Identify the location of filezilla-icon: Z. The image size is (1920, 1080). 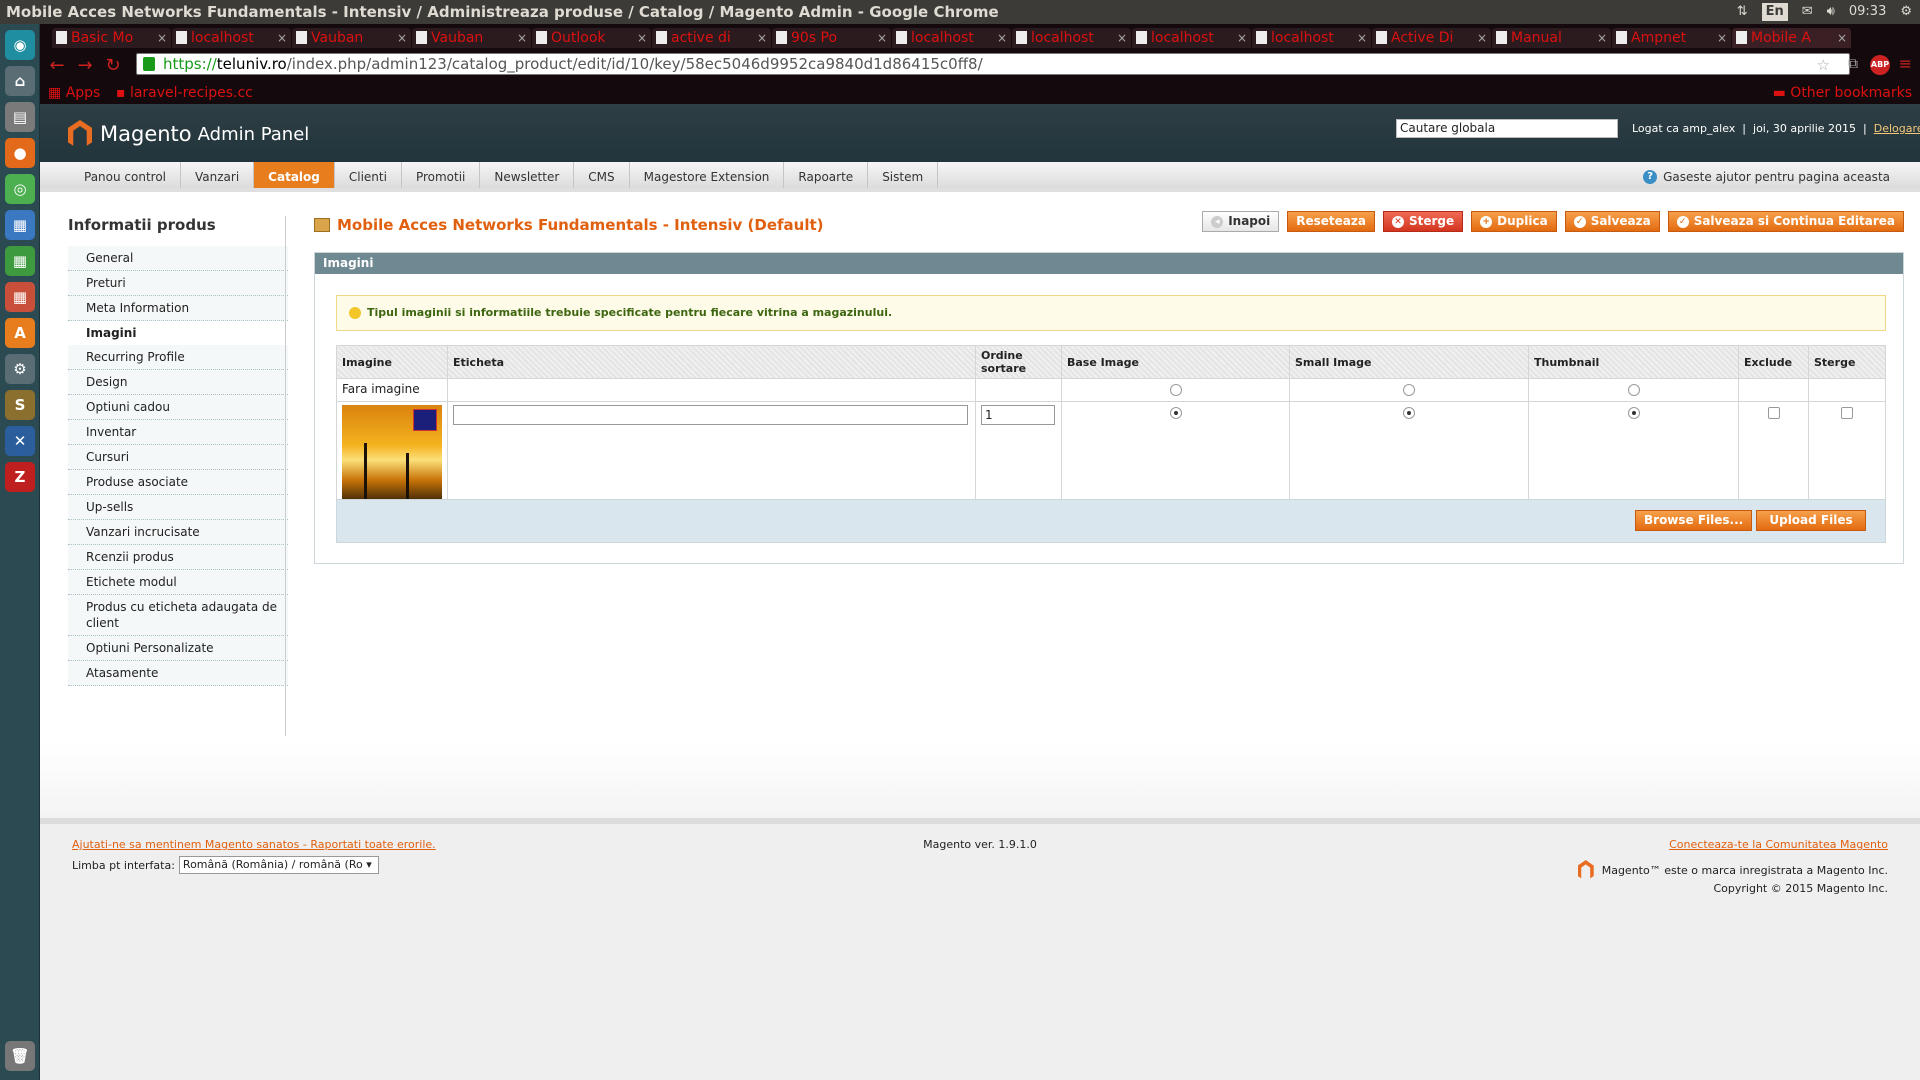
(20, 477).